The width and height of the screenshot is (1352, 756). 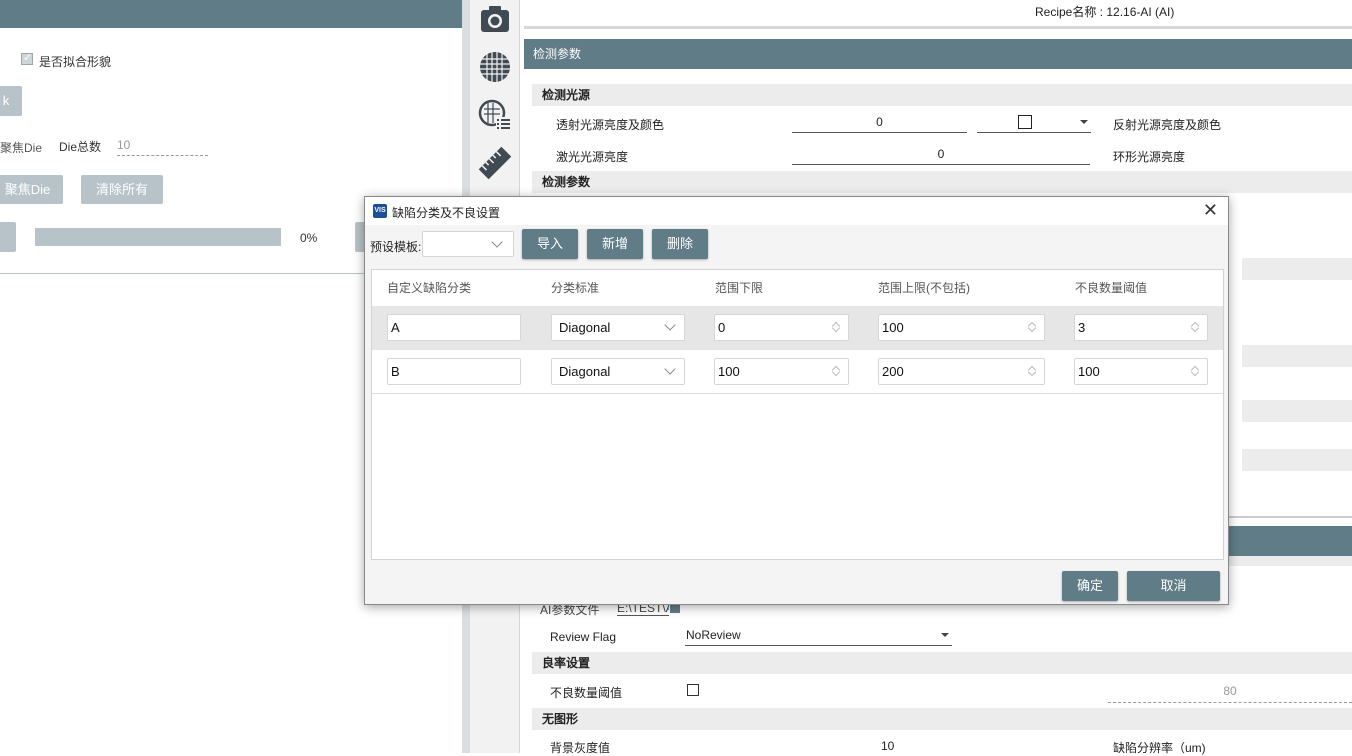 I want to click on progress-text: 0%, so click(x=309, y=238).